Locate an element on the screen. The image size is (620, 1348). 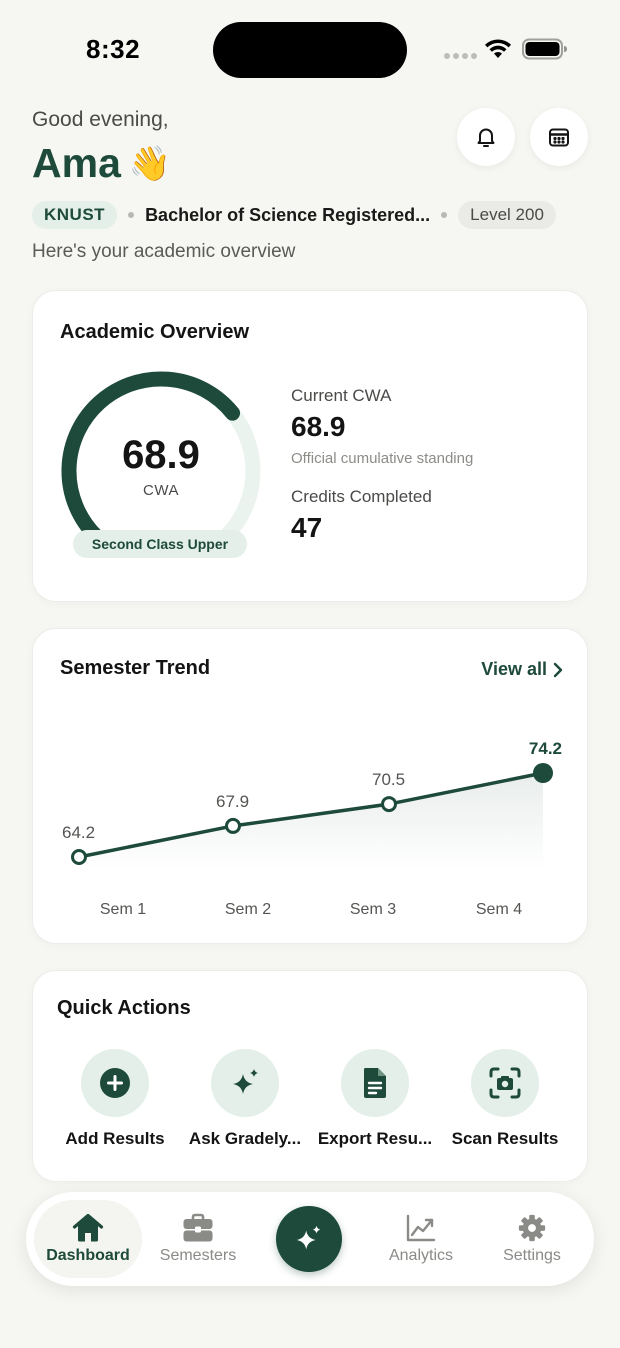
school-badge: KNUST is located at coordinates (75, 215).